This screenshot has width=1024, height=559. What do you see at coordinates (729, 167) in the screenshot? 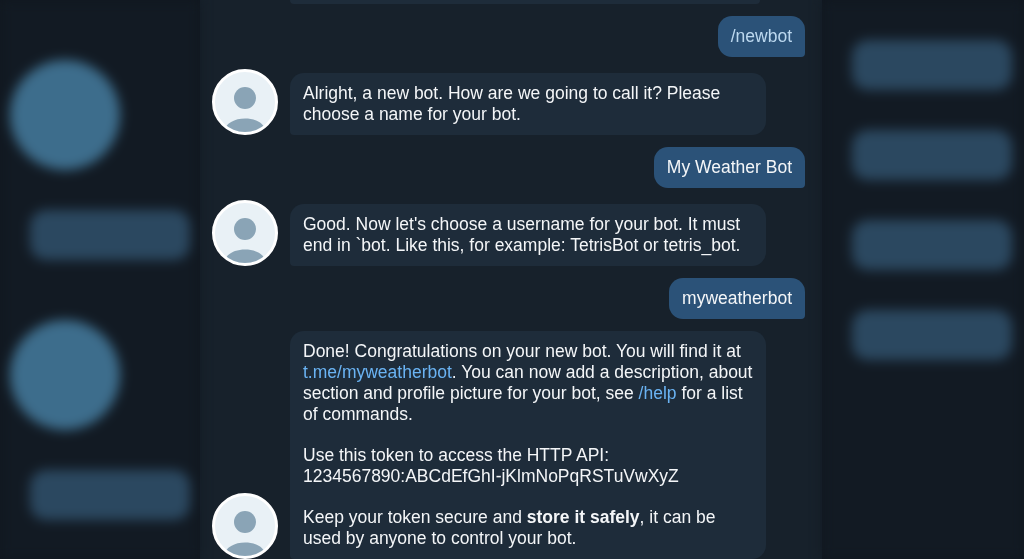
I see `message-bubble: My Weather Bot` at bounding box center [729, 167].